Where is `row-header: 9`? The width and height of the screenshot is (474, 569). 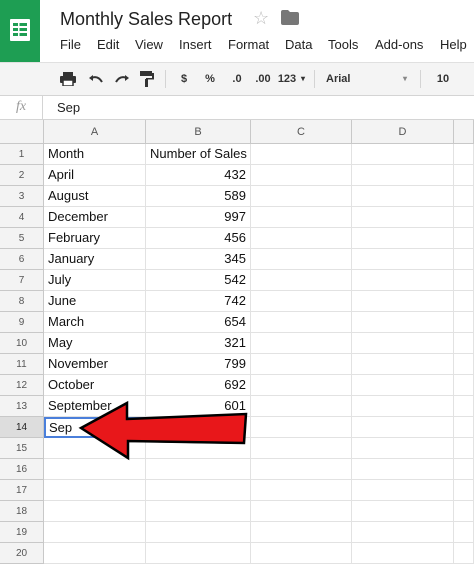 row-header: 9 is located at coordinates (22, 322).